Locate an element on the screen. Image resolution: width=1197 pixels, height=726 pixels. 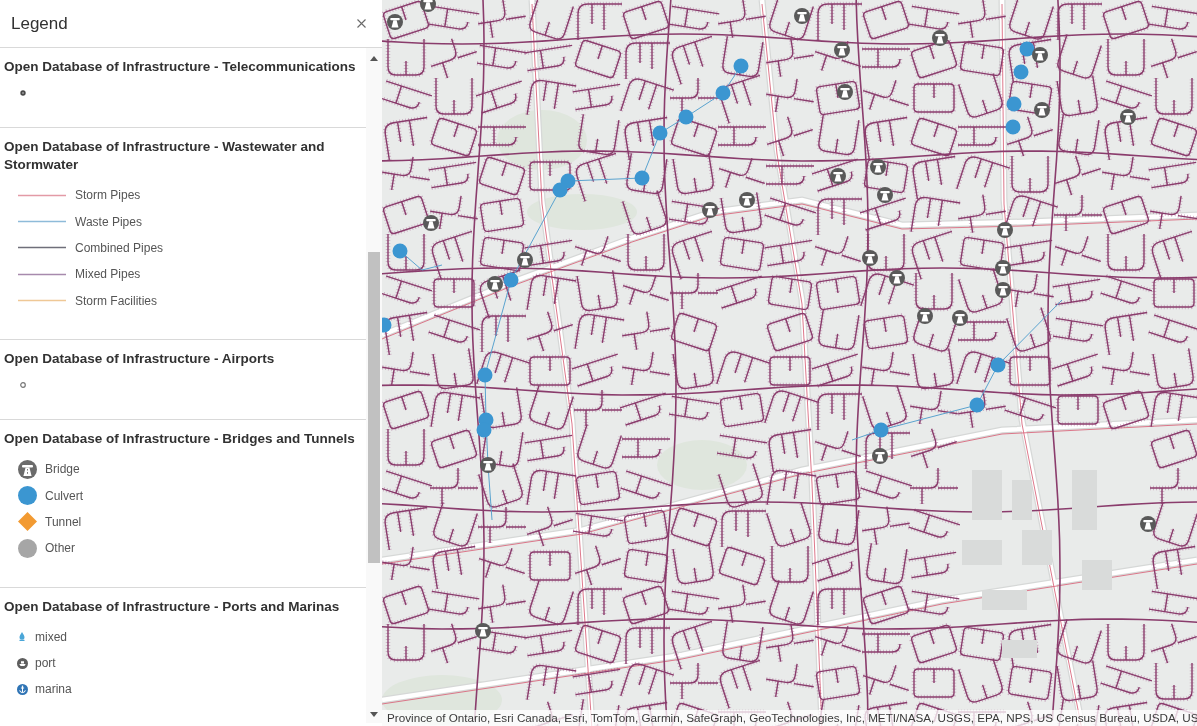
caret-down-icon is located at coordinates (374, 714).